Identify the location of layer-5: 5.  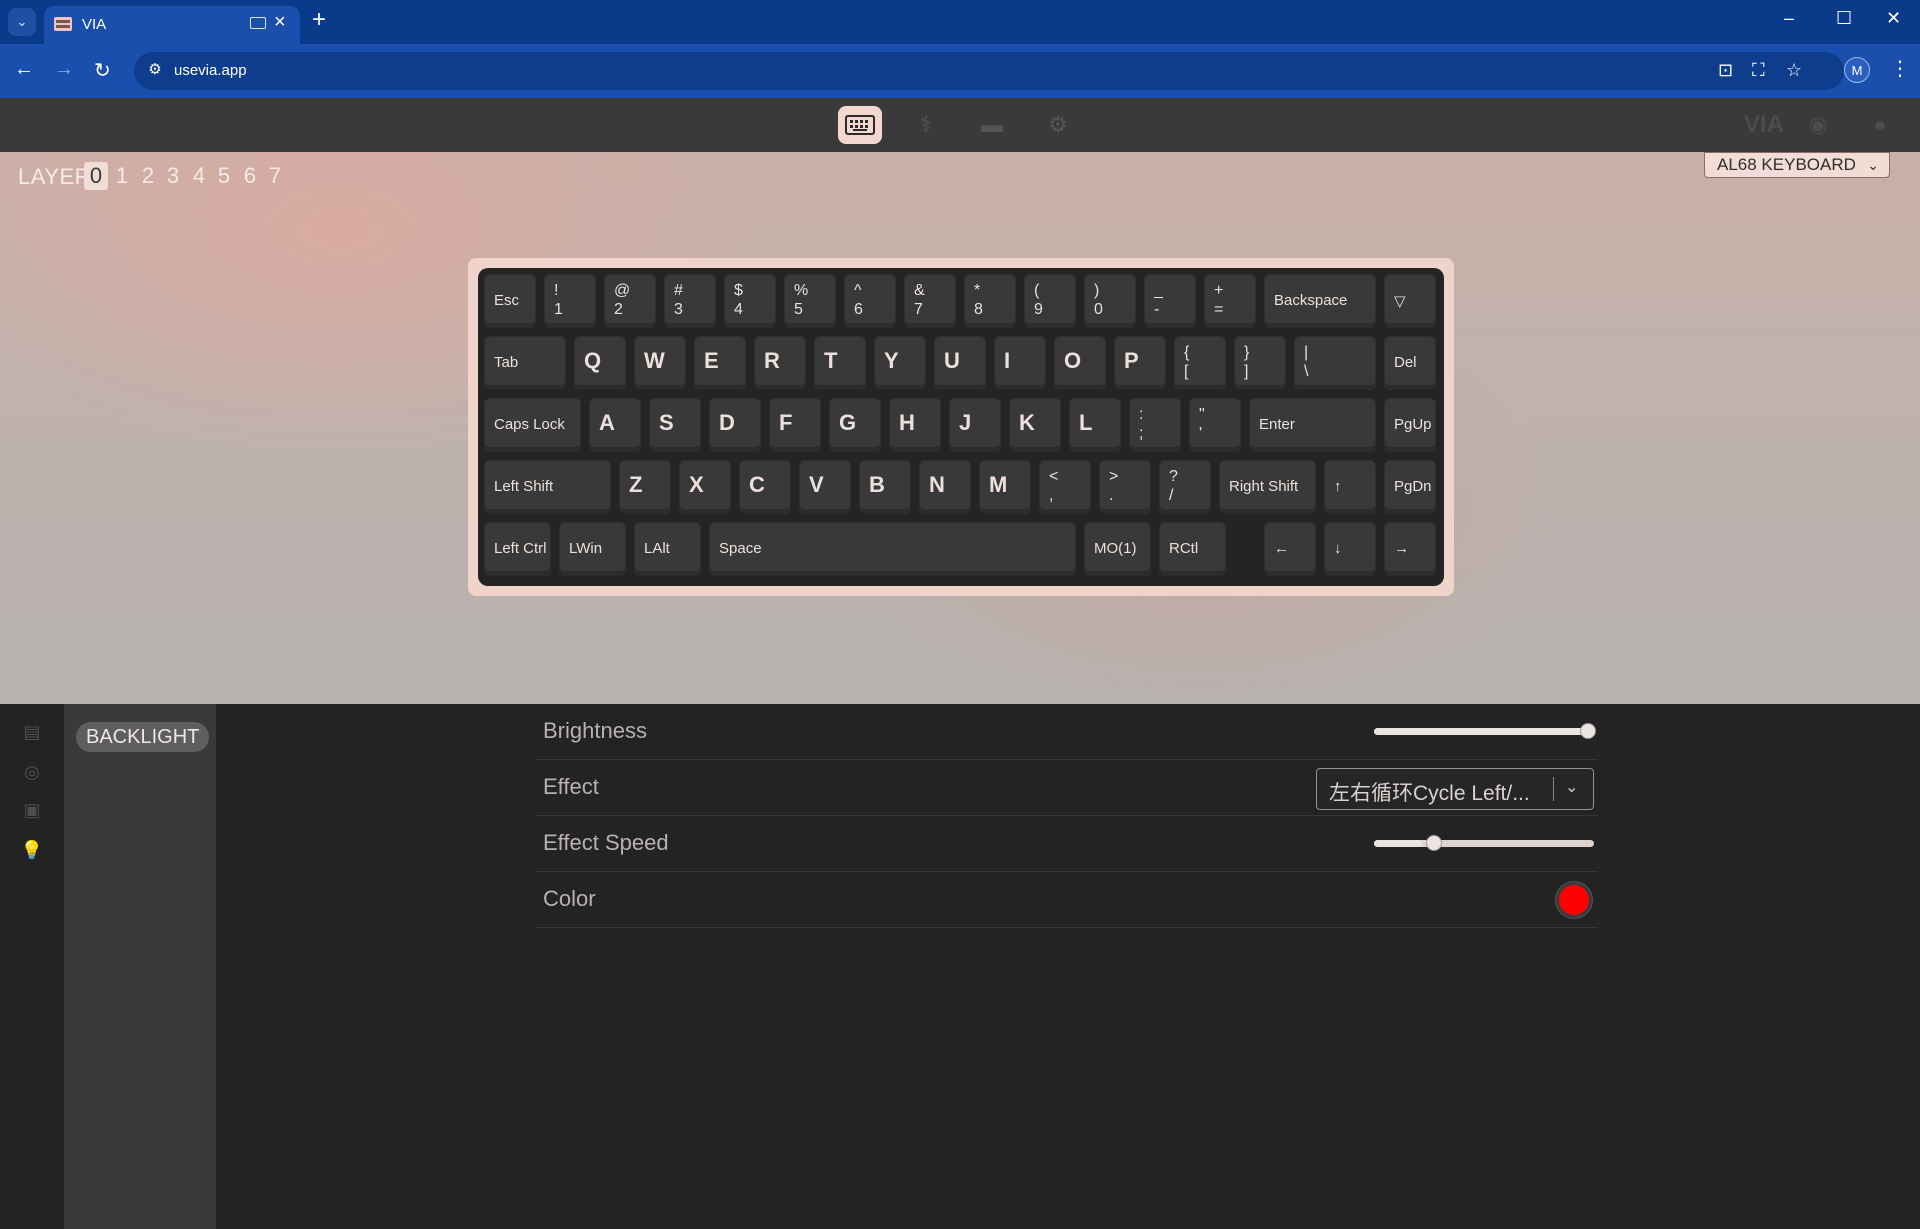
(224, 176).